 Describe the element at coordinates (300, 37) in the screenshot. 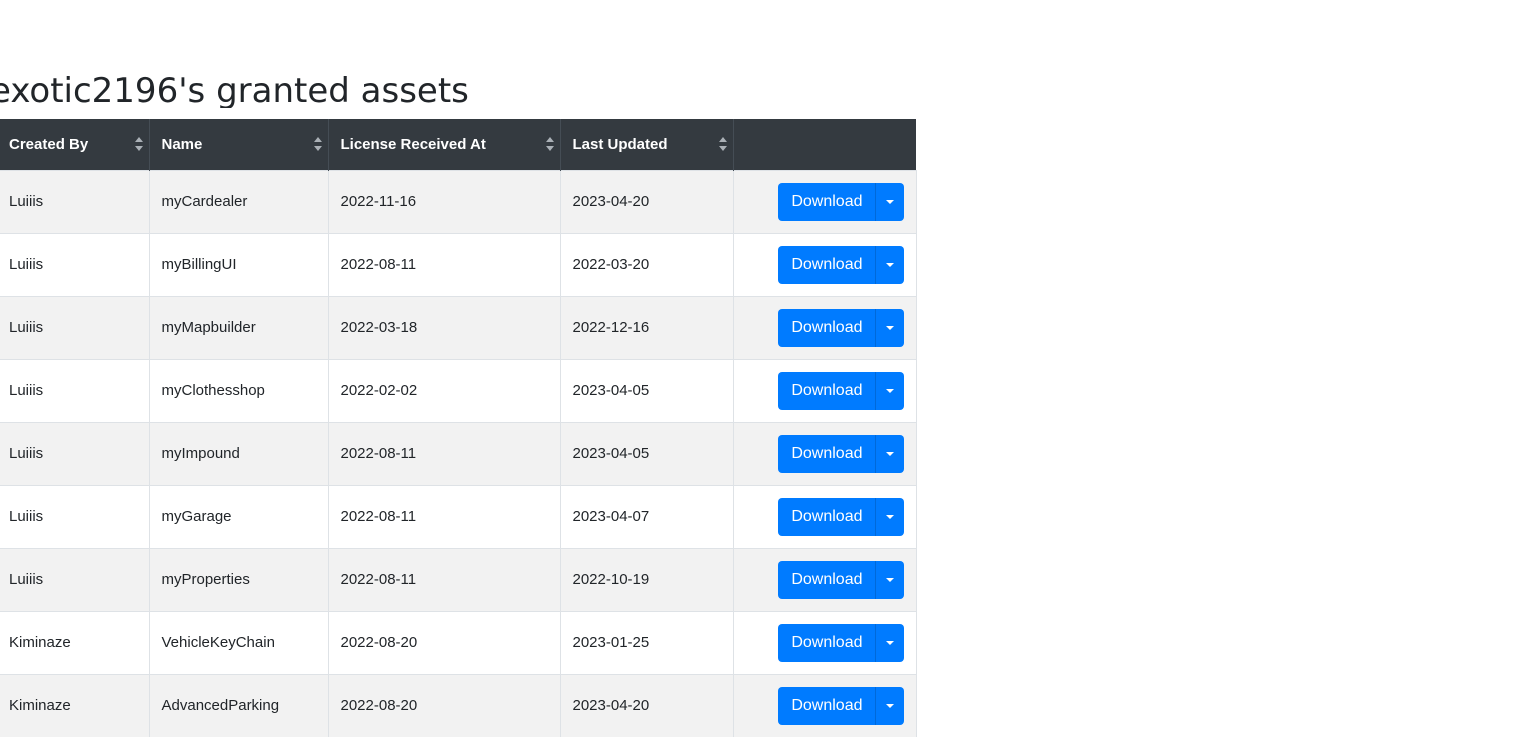

I see `title-scroll-mask` at that location.